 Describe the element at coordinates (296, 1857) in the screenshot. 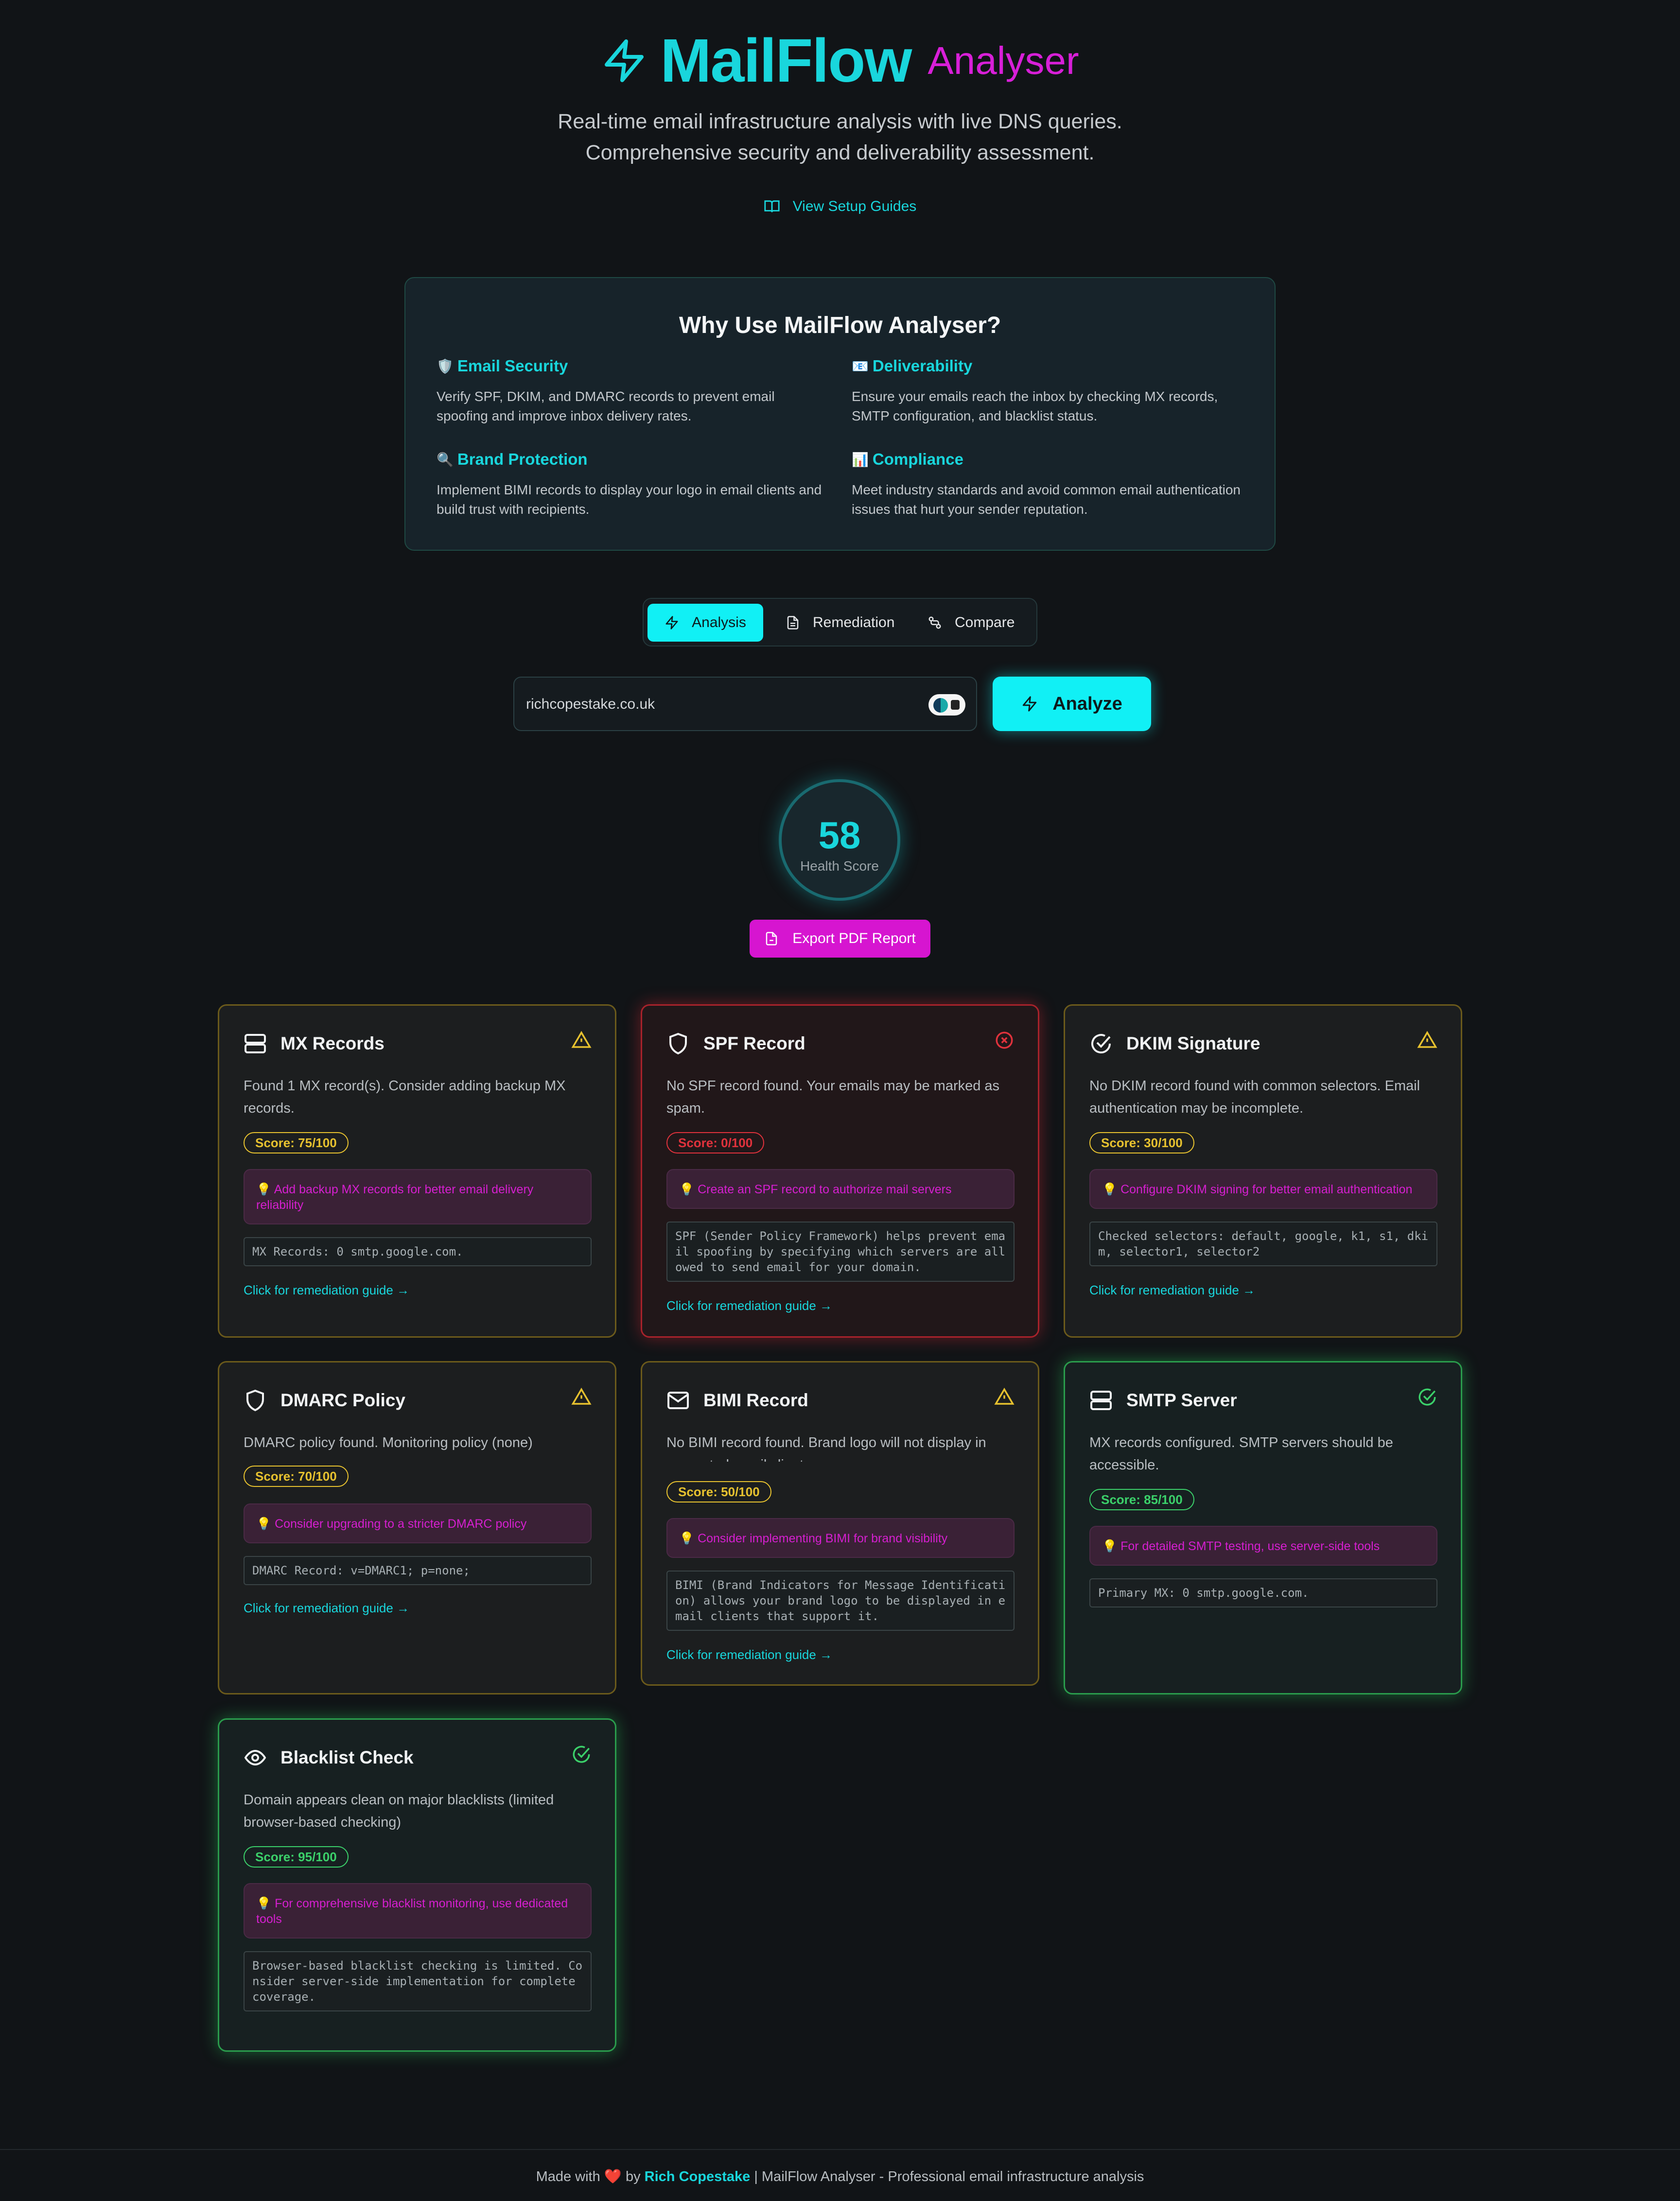

I see `score-badge: Score: 95/100` at that location.